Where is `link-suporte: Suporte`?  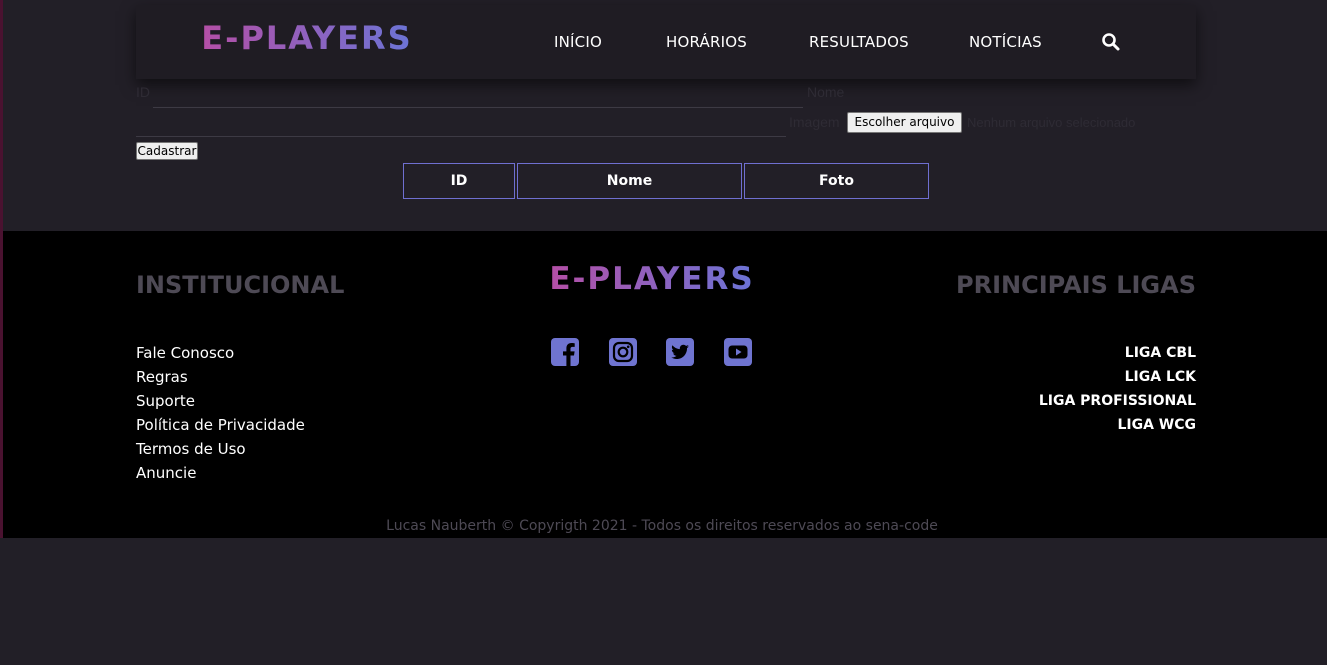 link-suporte: Suporte is located at coordinates (220, 401).